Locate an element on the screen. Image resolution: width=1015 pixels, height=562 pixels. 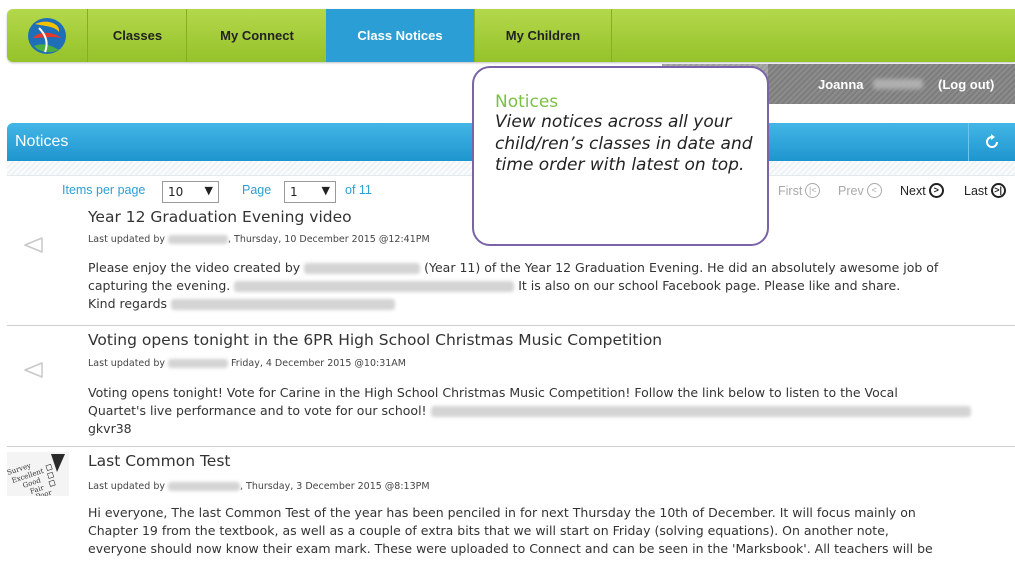
tab-classes: Classes is located at coordinates (137, 35).